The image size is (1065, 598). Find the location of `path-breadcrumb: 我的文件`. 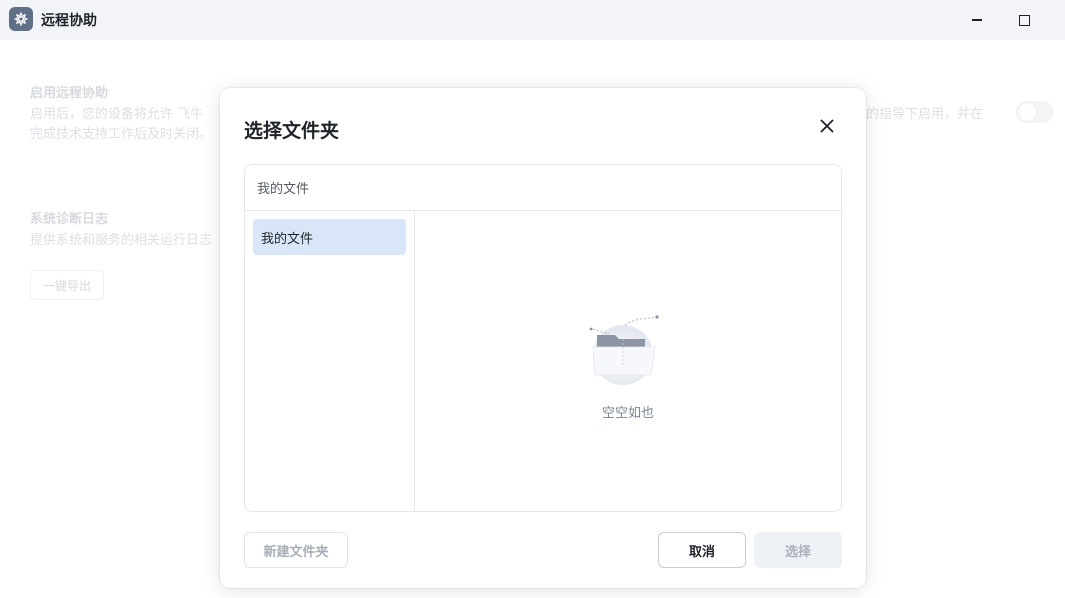

path-breadcrumb: 我的文件 is located at coordinates (543, 188).